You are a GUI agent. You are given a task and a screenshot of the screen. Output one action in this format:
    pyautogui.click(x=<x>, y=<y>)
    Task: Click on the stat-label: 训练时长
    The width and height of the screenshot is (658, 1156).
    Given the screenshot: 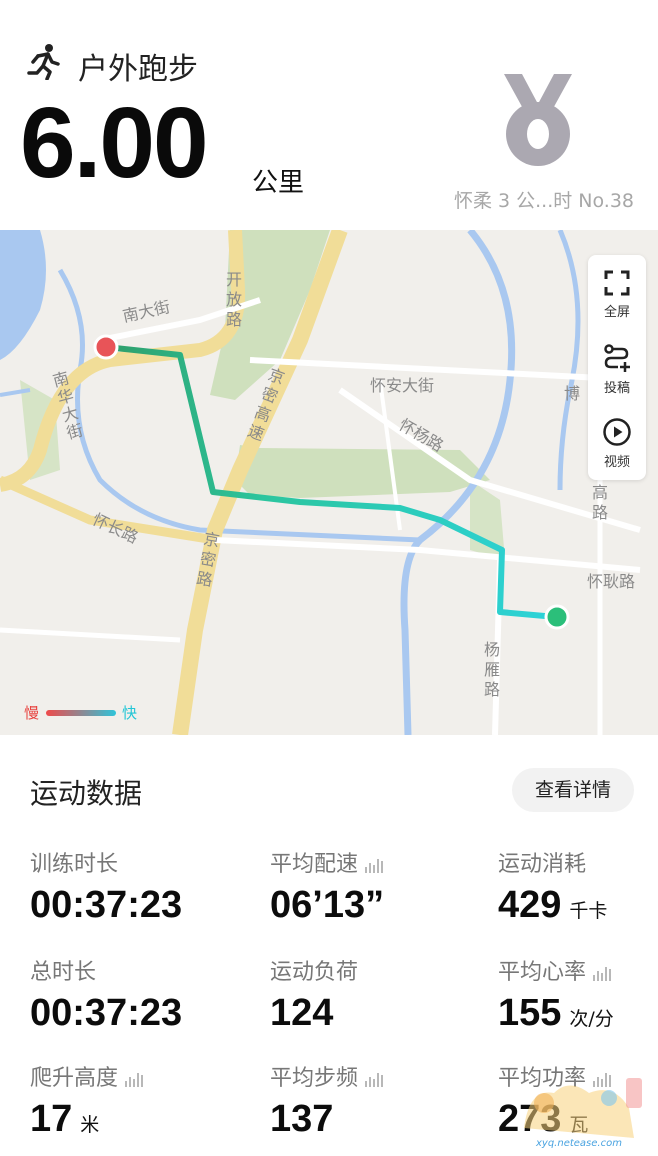 What is the action you would take?
    pyautogui.click(x=106, y=862)
    